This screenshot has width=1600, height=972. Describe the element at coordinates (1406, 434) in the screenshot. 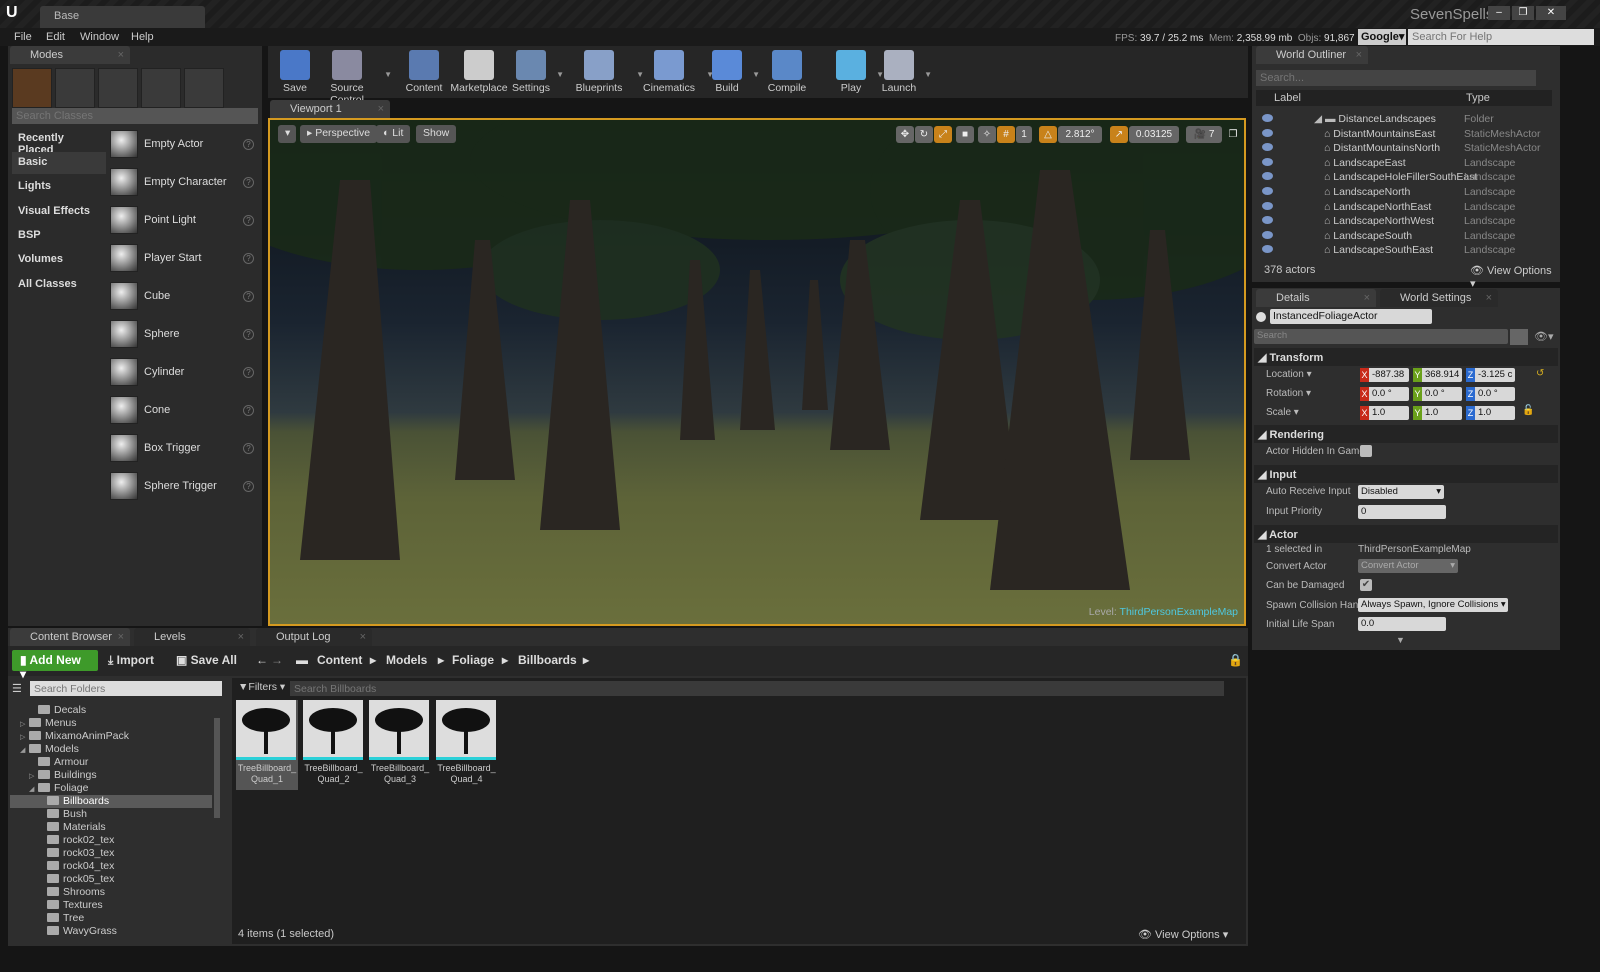

I see `section-rendering: ◢ Rendering` at that location.